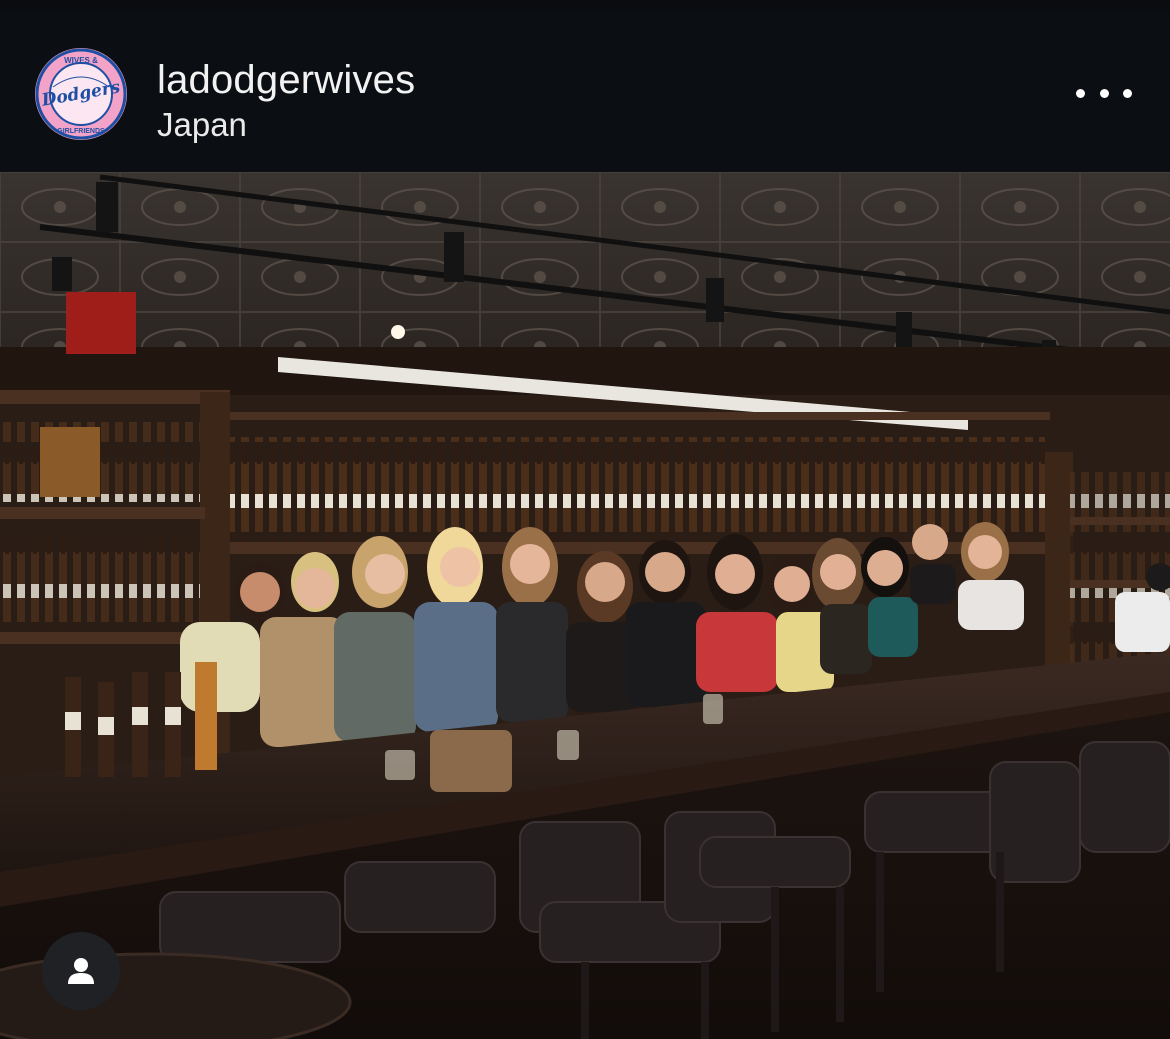 This screenshot has height=1039, width=1170. Describe the element at coordinates (1104, 93) in the screenshot. I see `more-options-button` at that location.